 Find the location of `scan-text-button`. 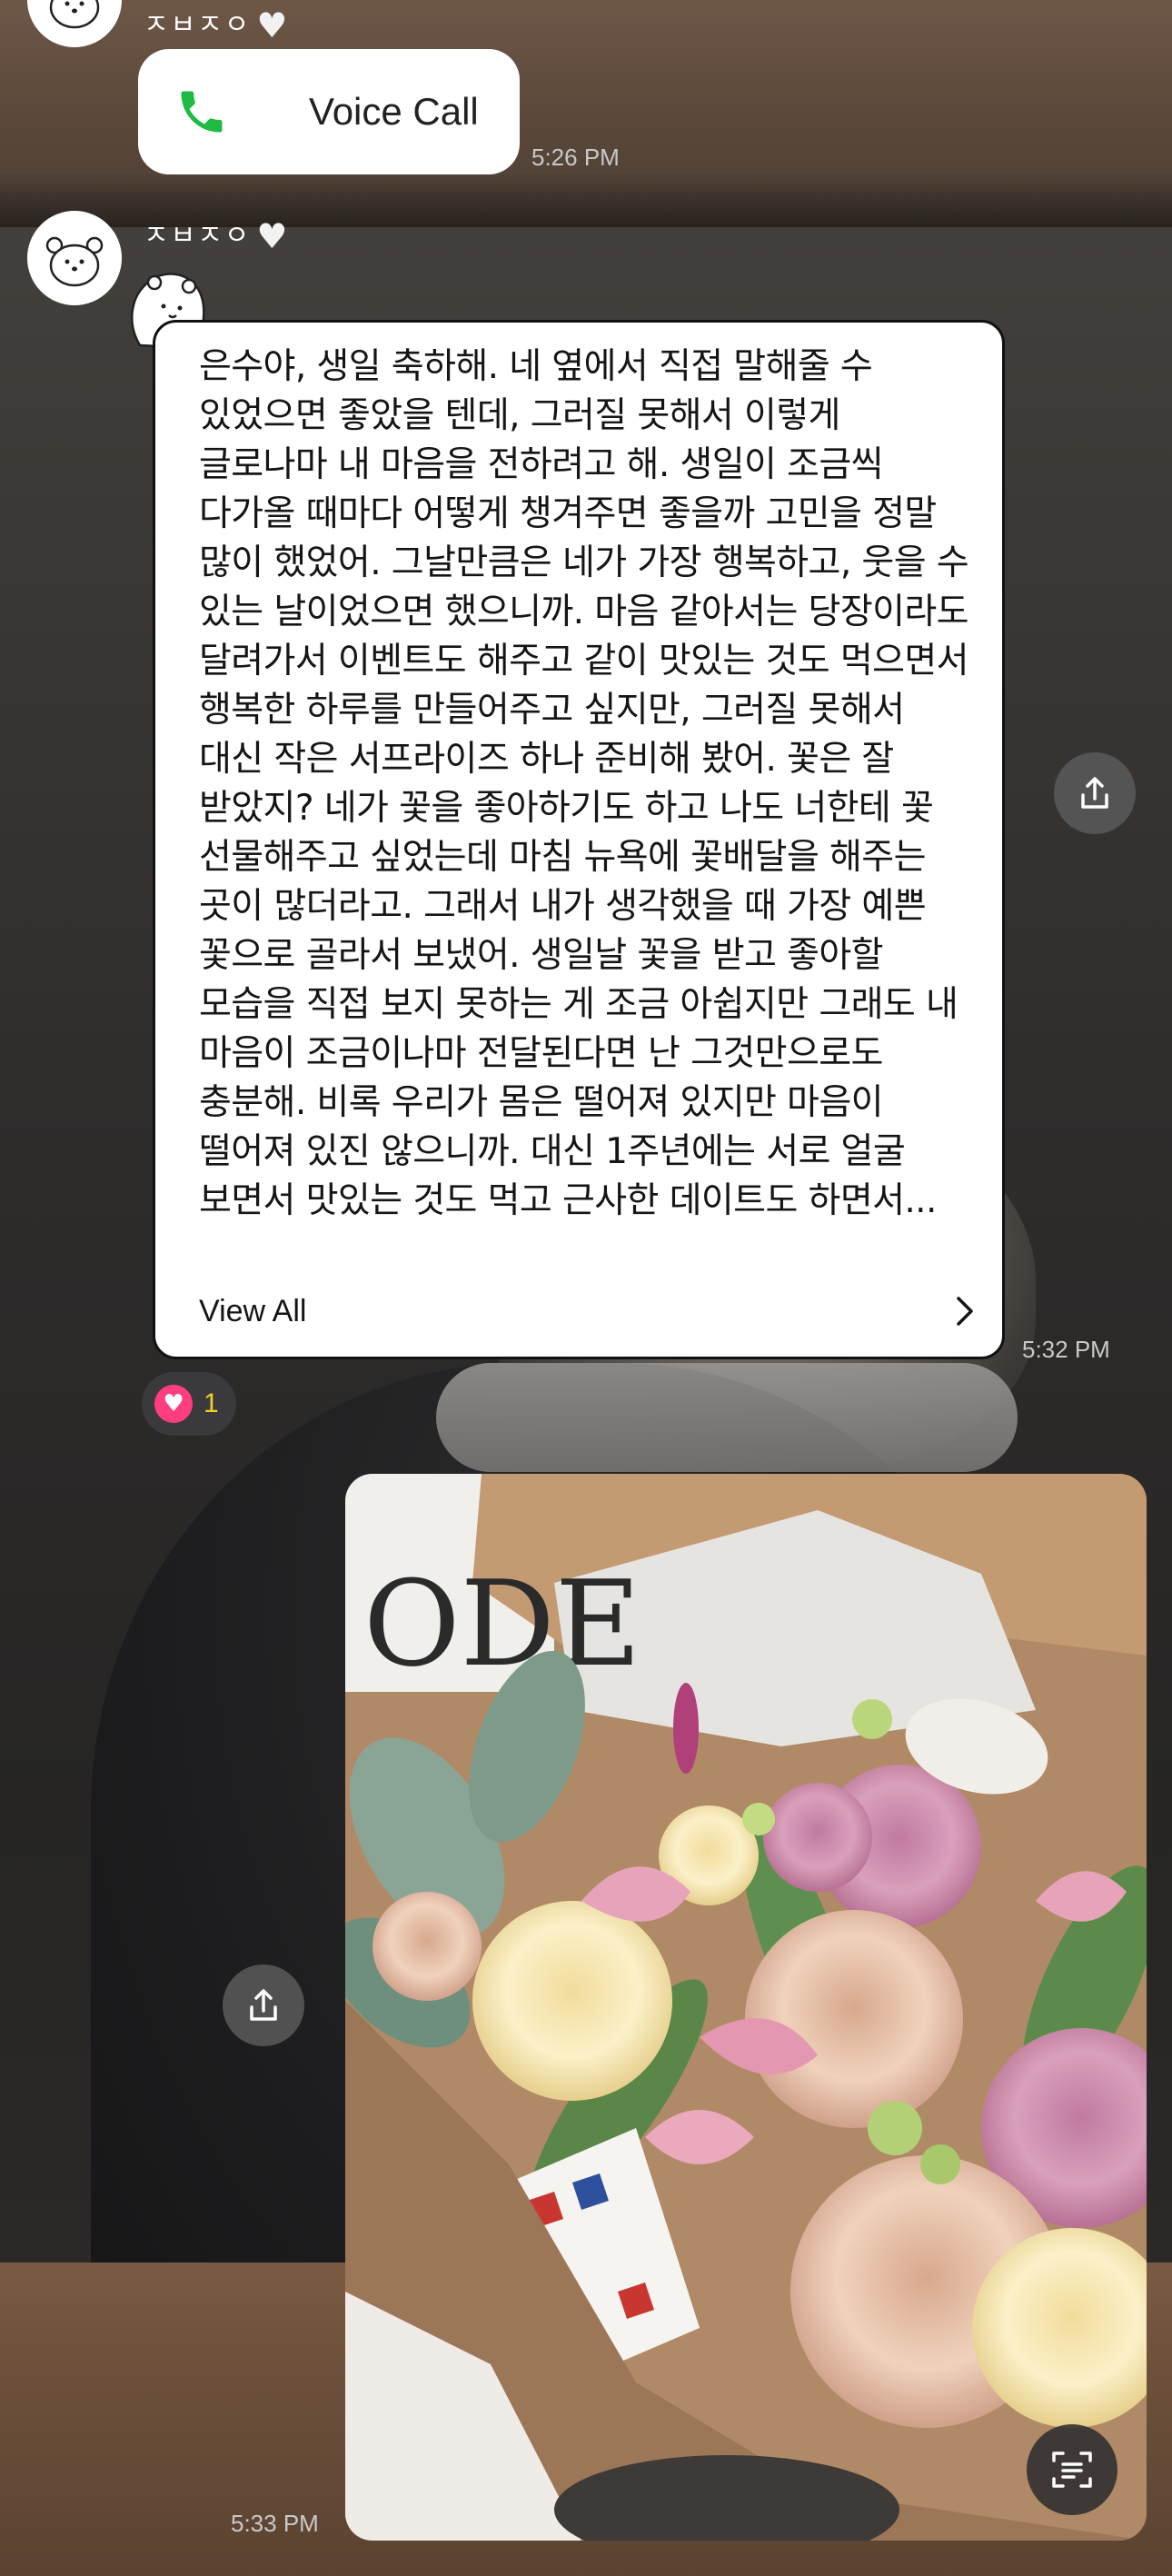

scan-text-button is located at coordinates (1072, 2469).